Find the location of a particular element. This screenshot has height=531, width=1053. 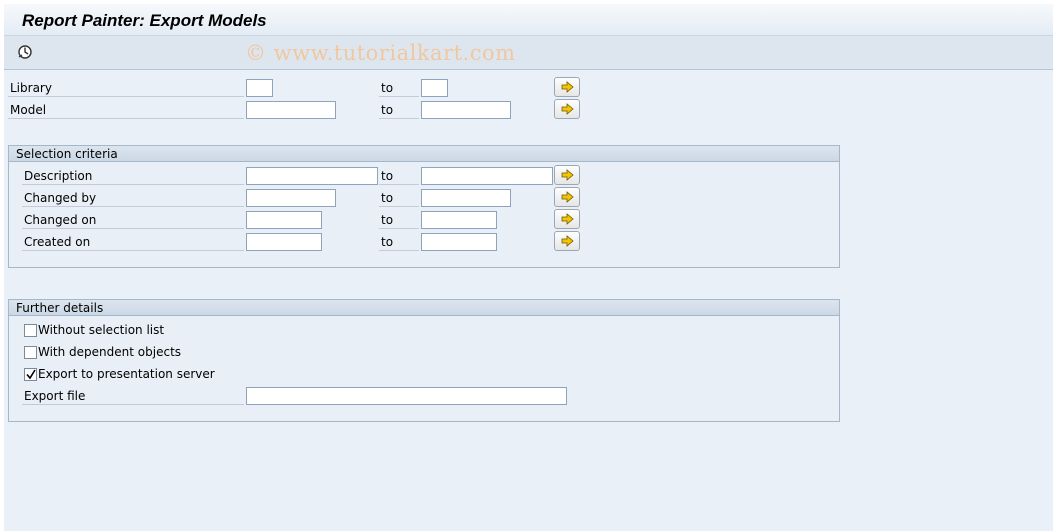

export-presentation-server-label: Export to presentation server is located at coordinates (126, 374).